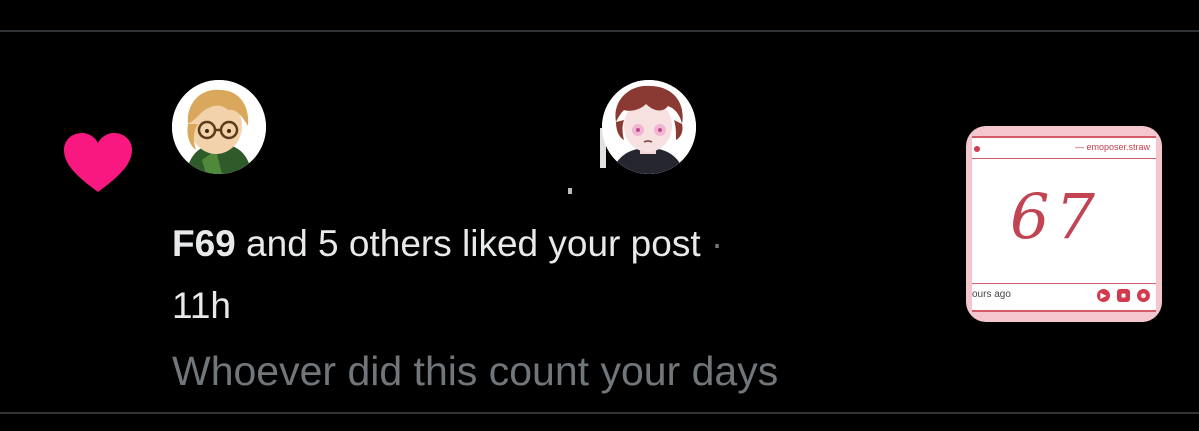  What do you see at coordinates (1055, 216) in the screenshot?
I see `thumbnail-number: 67` at bounding box center [1055, 216].